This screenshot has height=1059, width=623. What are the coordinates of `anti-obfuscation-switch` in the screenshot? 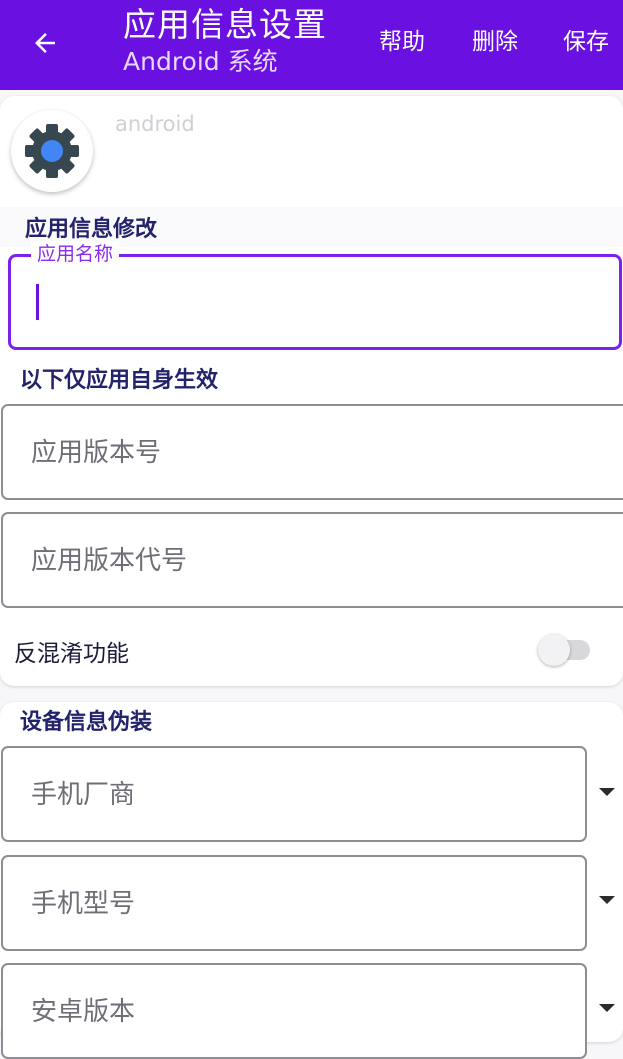 It's located at (566, 650).